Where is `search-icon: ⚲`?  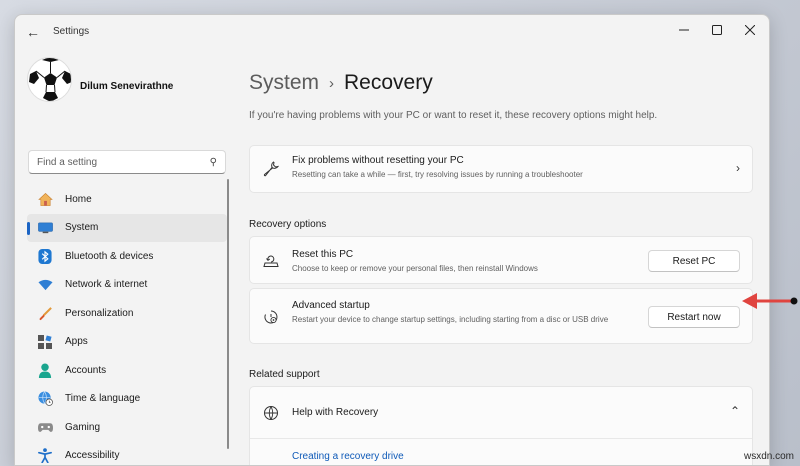
search-icon: ⚲ is located at coordinates (213, 162).